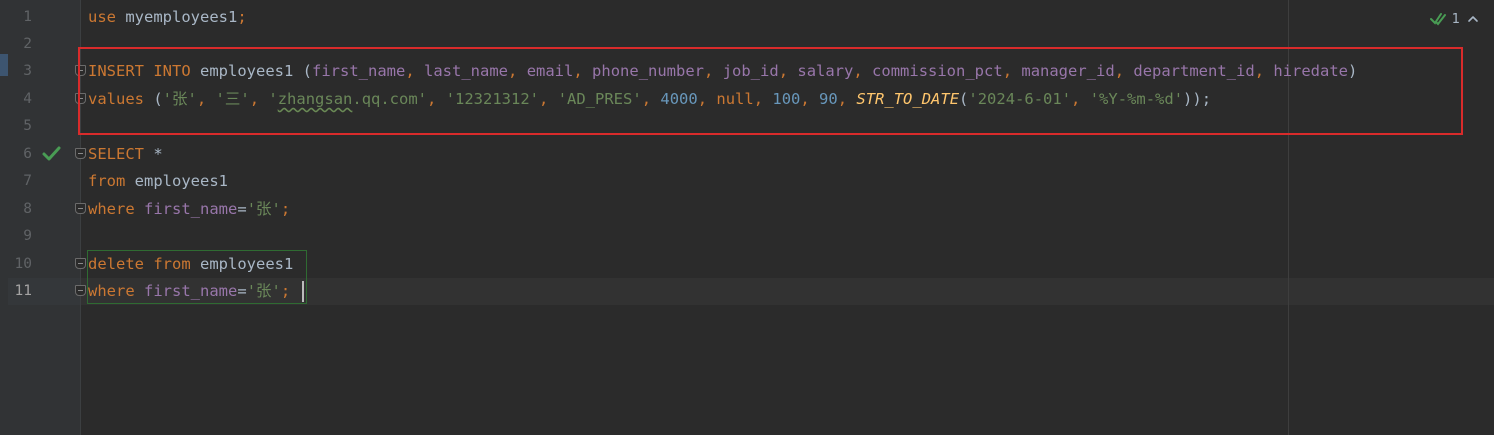 Image resolution: width=1494 pixels, height=435 pixels. I want to click on equals: =, so click(242, 209).